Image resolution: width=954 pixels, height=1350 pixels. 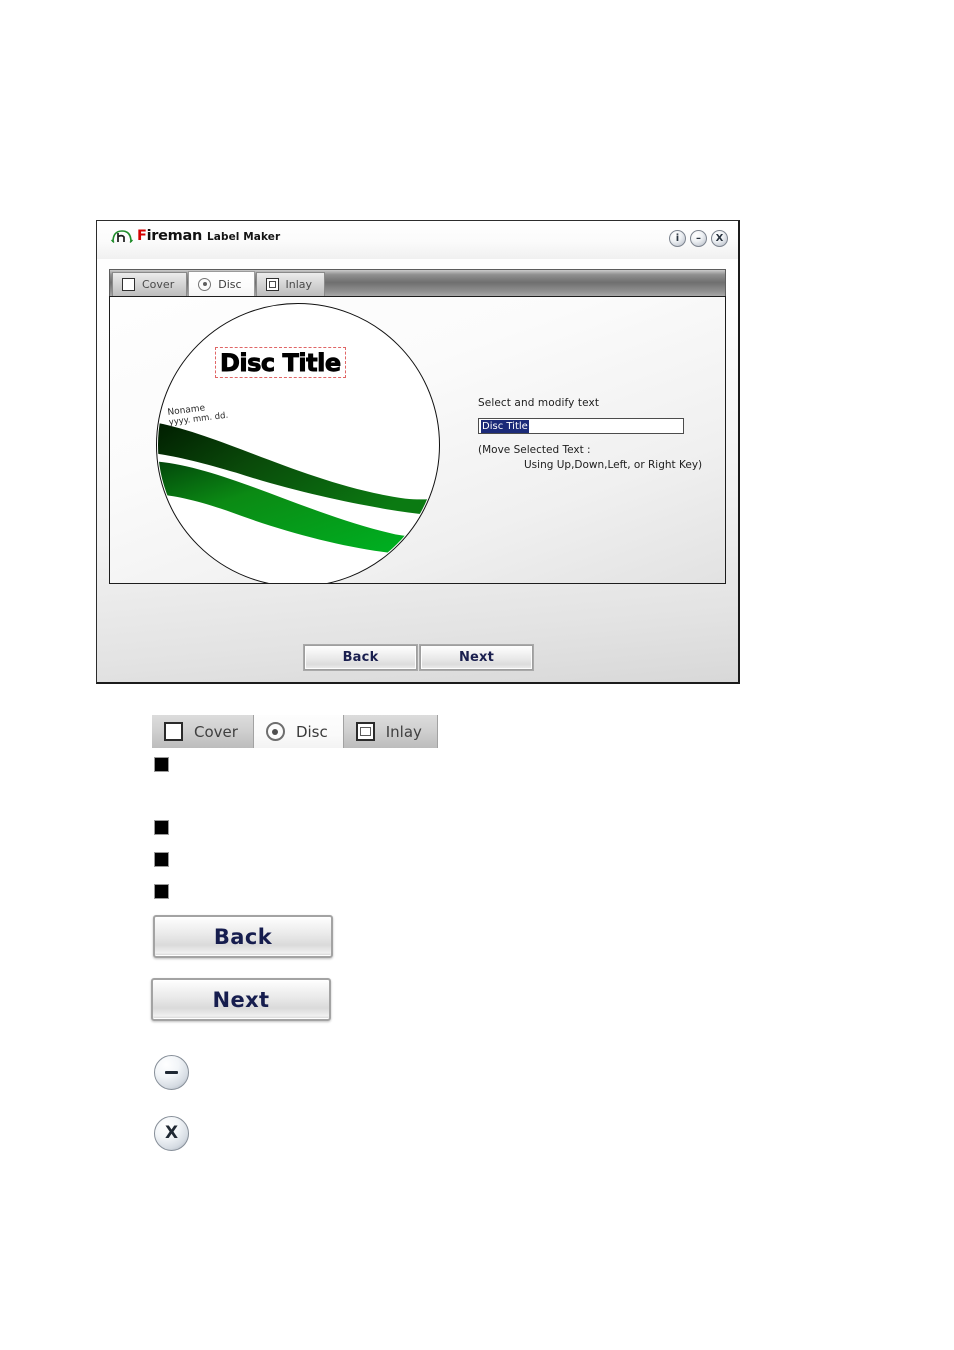 I want to click on window-controls: i – X, so click(x=698, y=238).